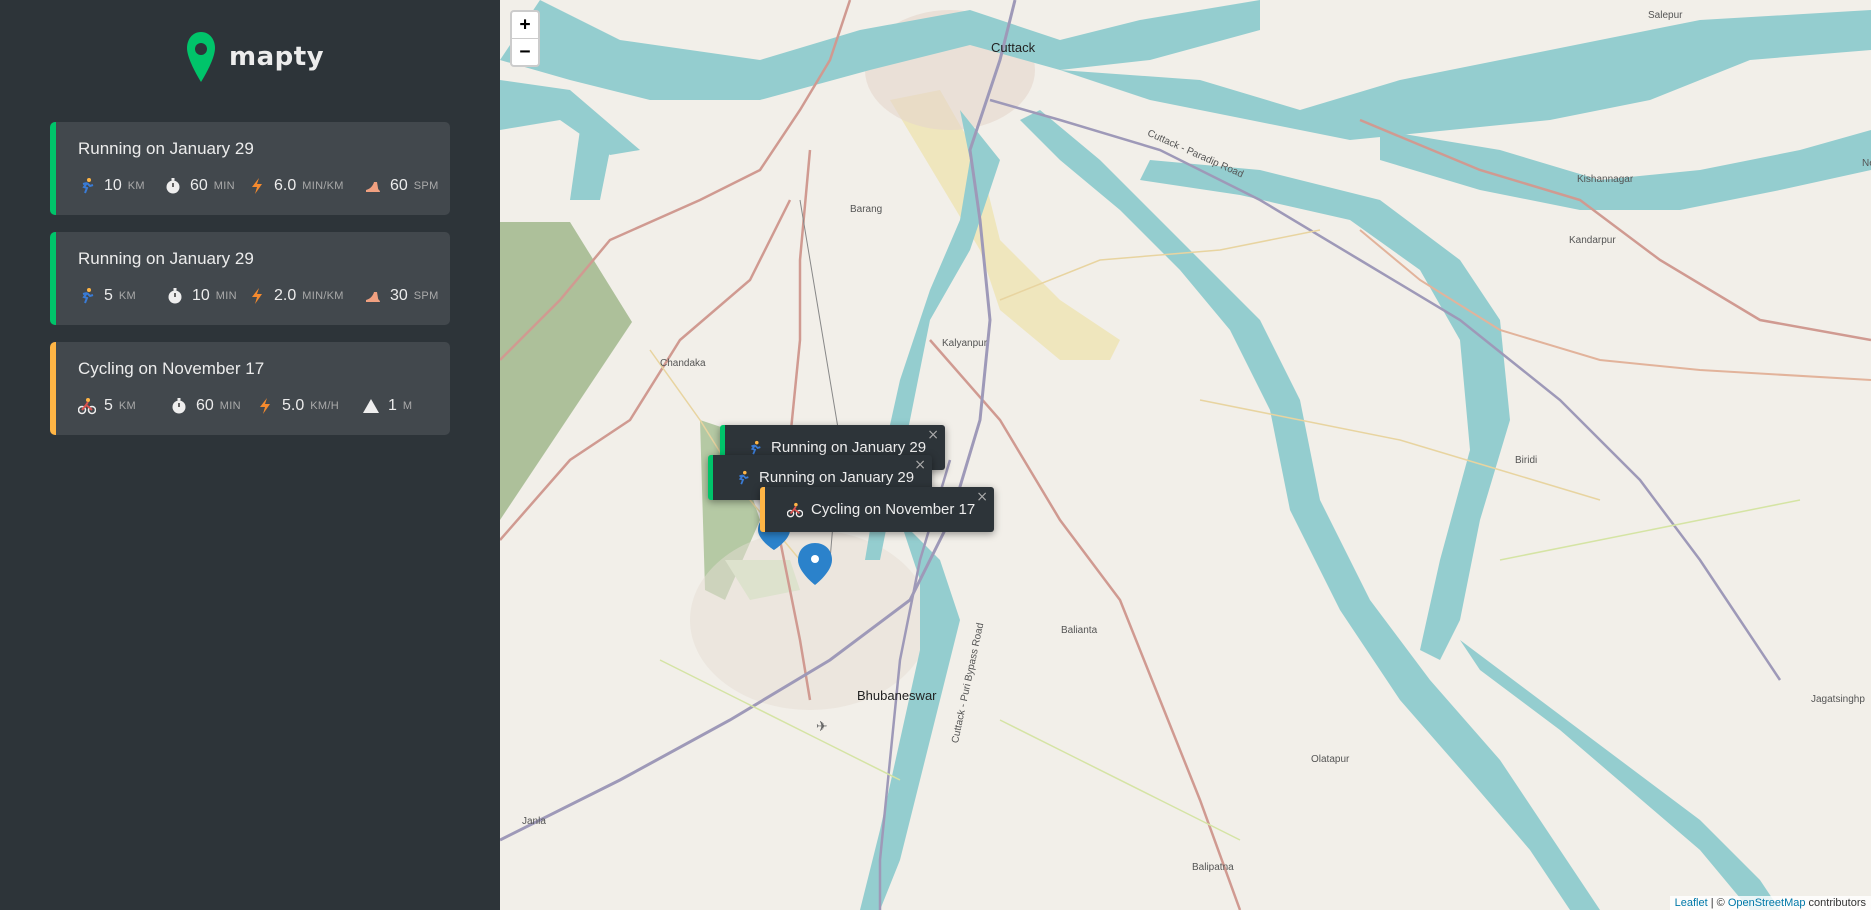 The image size is (1871, 910). What do you see at coordinates (525, 52) in the screenshot?
I see `zoom-out-button: −` at bounding box center [525, 52].